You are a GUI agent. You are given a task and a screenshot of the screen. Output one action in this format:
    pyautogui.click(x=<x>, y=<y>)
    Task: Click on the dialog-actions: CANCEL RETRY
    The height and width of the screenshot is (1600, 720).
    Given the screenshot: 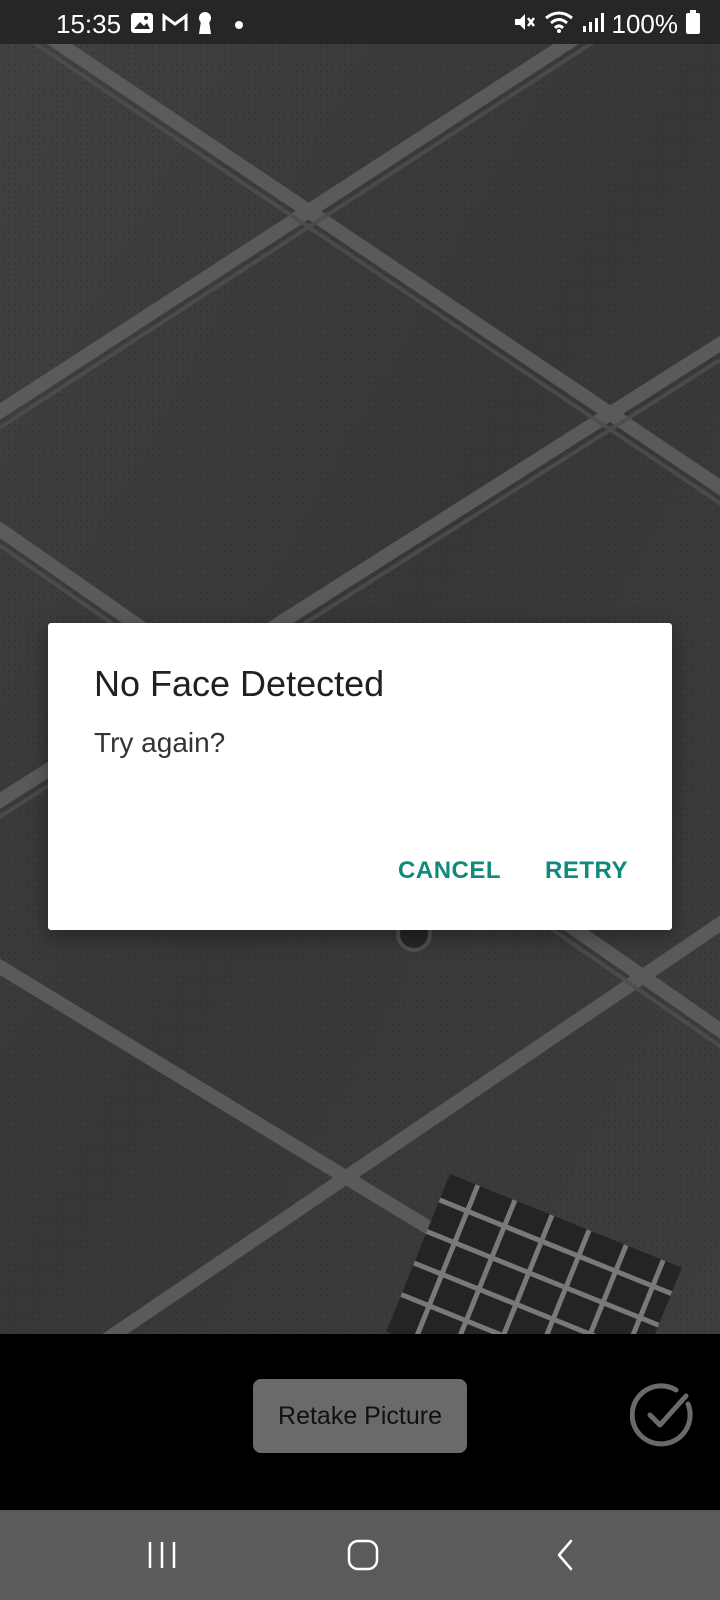 What is the action you would take?
    pyautogui.click(x=513, y=871)
    